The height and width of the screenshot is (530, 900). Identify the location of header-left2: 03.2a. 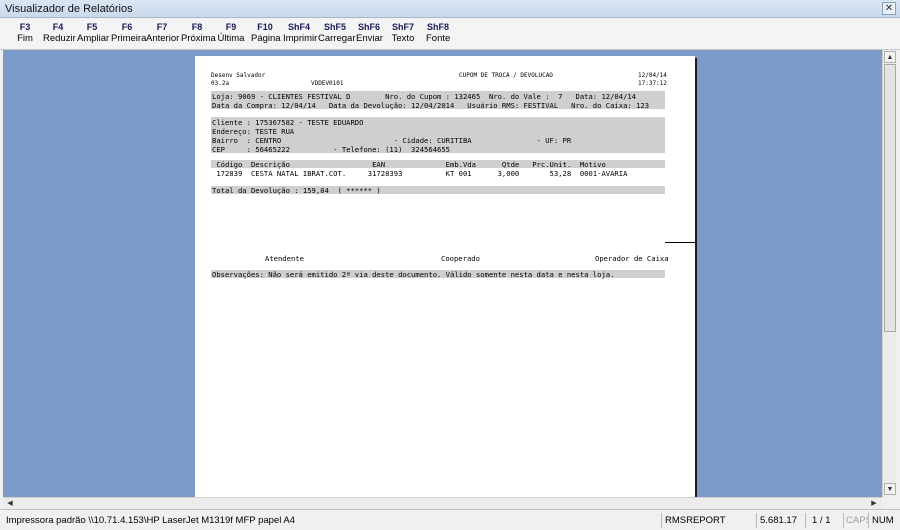
(220, 83).